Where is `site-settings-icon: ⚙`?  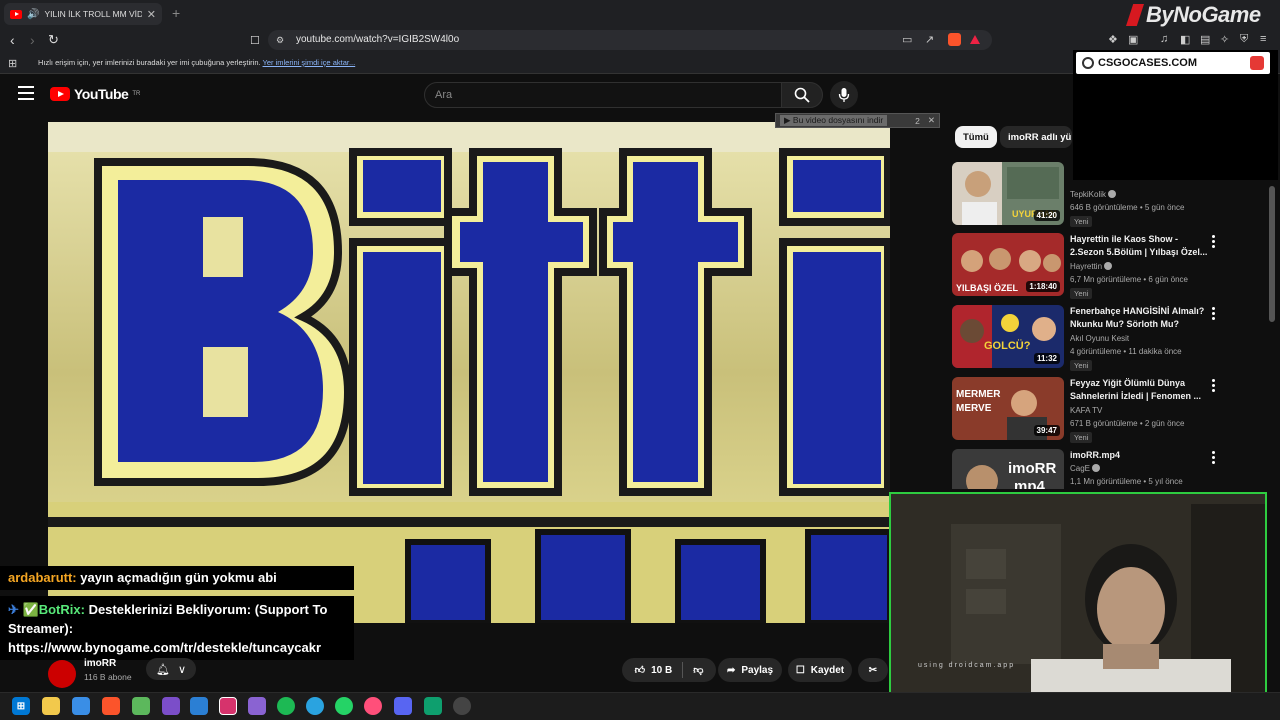
site-settings-icon: ⚙ is located at coordinates (280, 40).